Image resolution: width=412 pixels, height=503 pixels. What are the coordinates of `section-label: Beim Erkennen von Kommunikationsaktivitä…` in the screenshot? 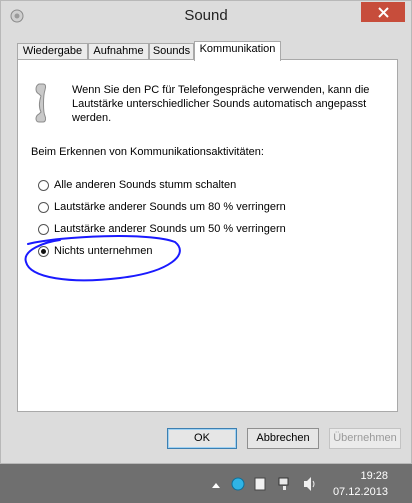 It's located at (147, 152).